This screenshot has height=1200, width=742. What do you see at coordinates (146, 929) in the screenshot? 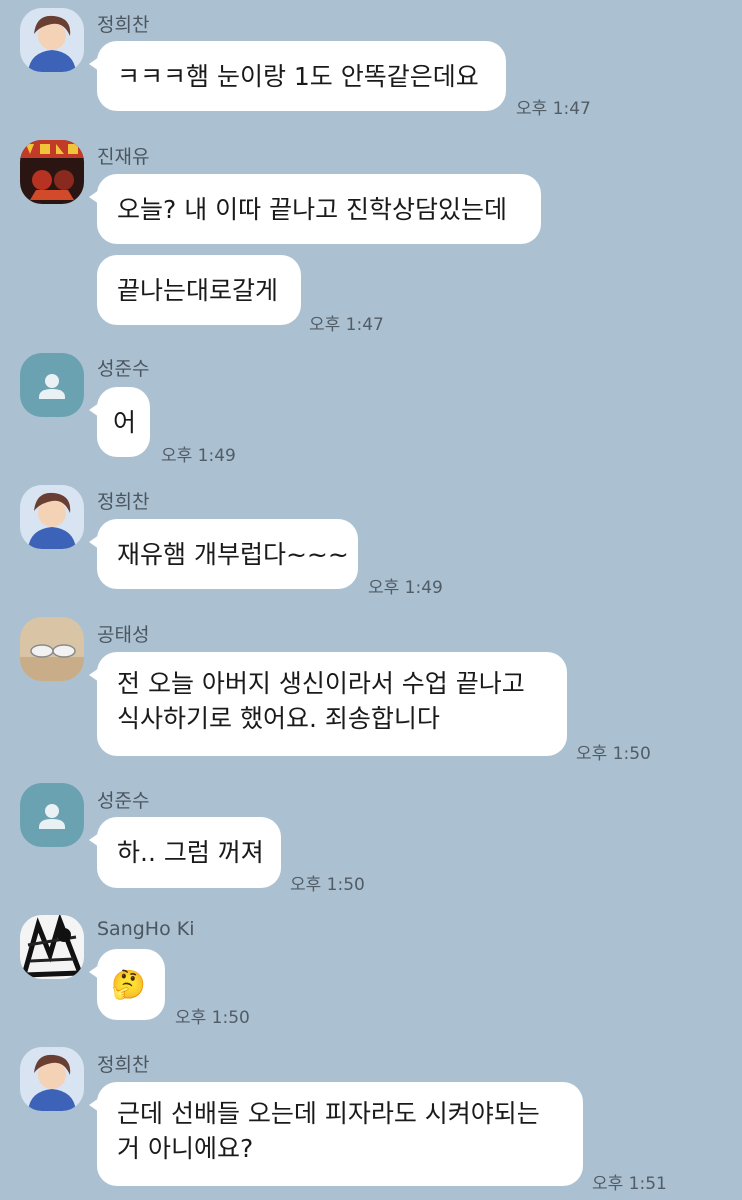
I see `sender-name: SangHo Ki` at bounding box center [146, 929].